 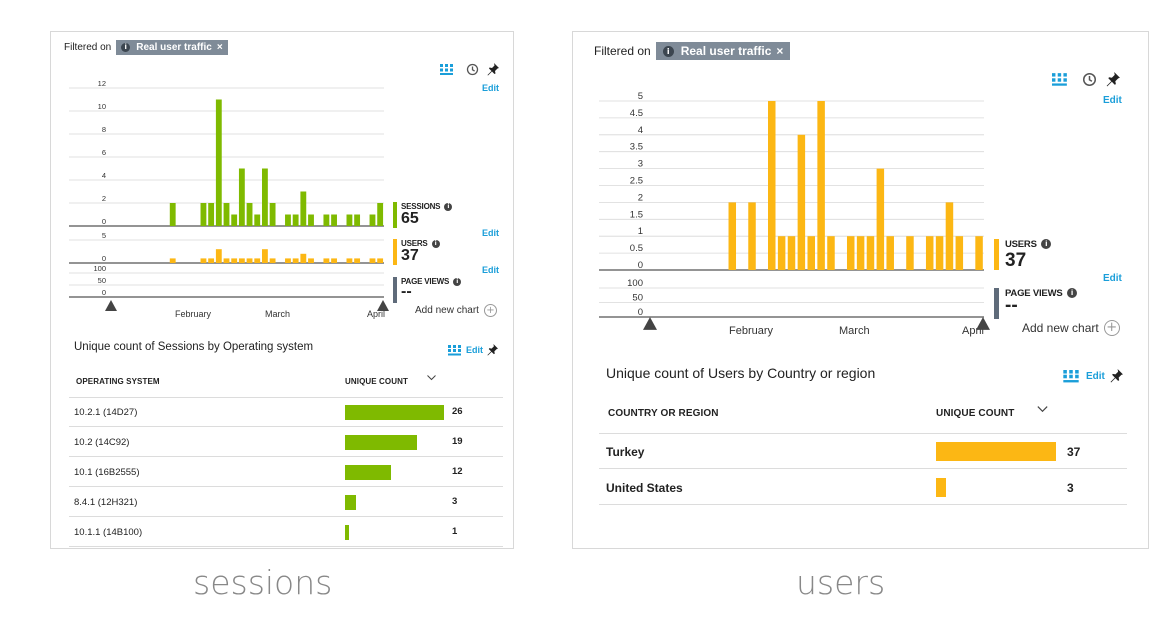 What do you see at coordinates (282, 502) in the screenshot?
I see `table-row: 8.4.1 (12H321) 3` at bounding box center [282, 502].